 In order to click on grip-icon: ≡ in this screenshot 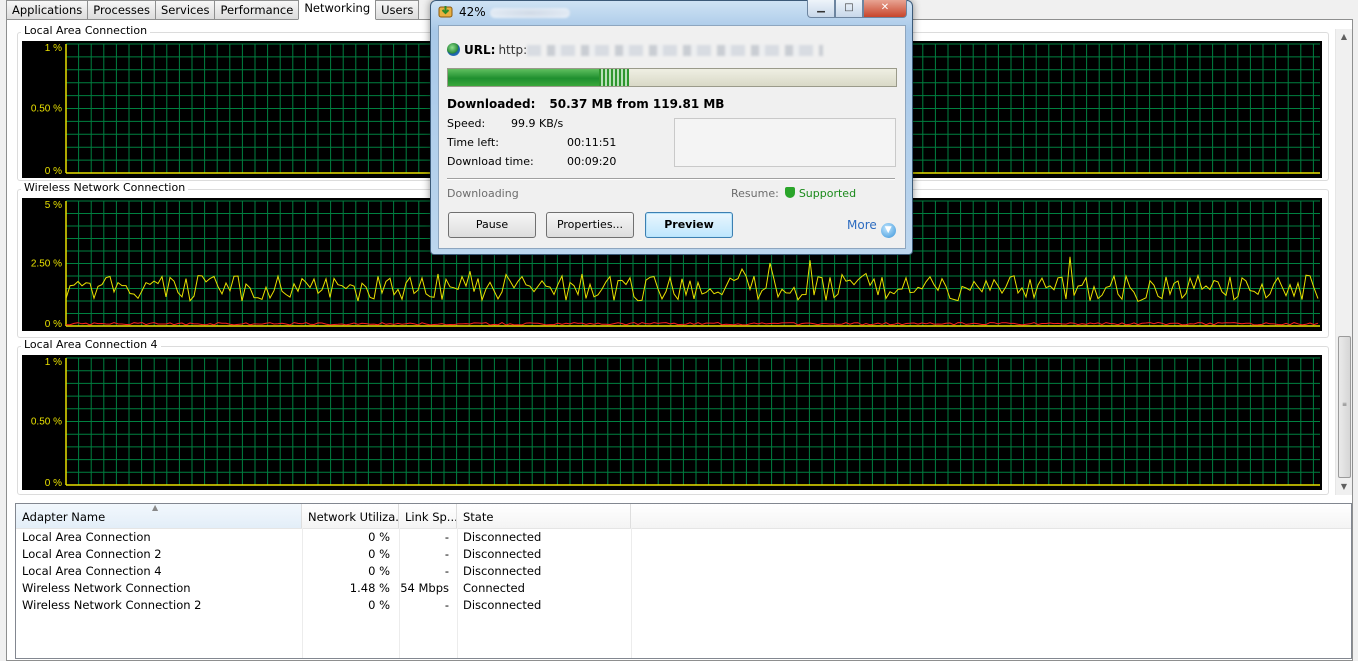, I will do `click(1344, 404)`.